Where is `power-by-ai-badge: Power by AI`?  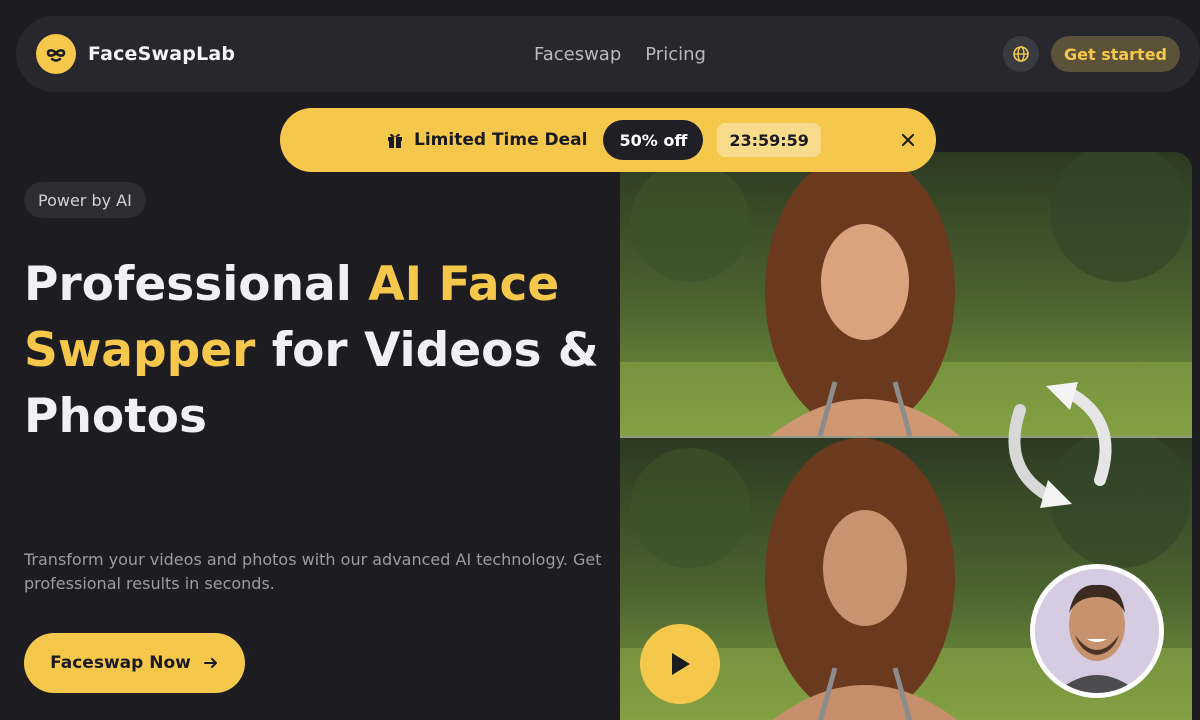 power-by-ai-badge: Power by AI is located at coordinates (85, 200).